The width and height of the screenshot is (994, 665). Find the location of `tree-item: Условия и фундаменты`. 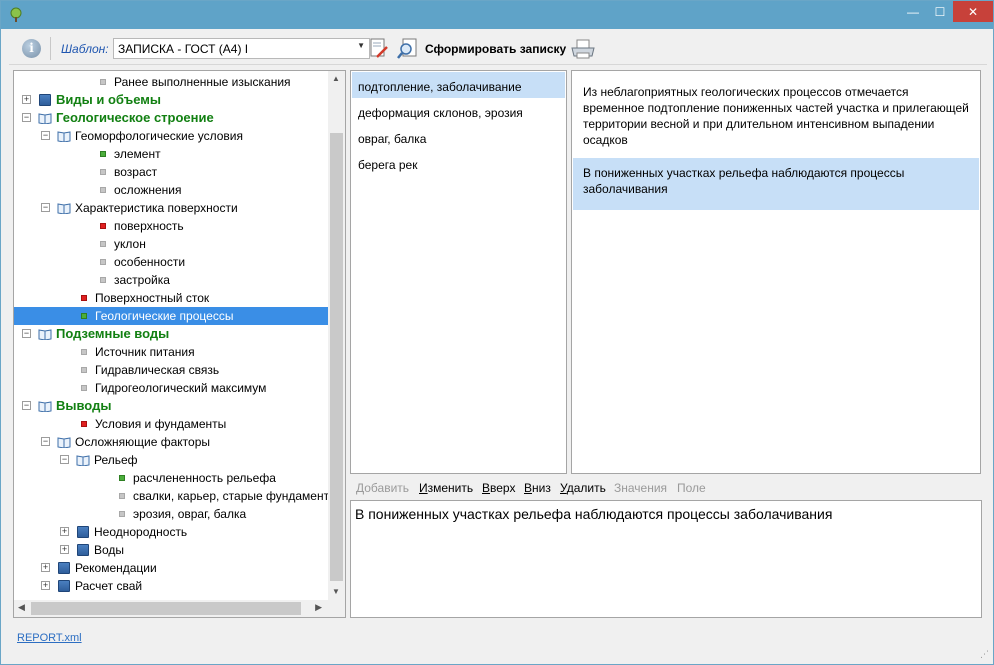

tree-item: Условия и фундаменты is located at coordinates (171, 424).